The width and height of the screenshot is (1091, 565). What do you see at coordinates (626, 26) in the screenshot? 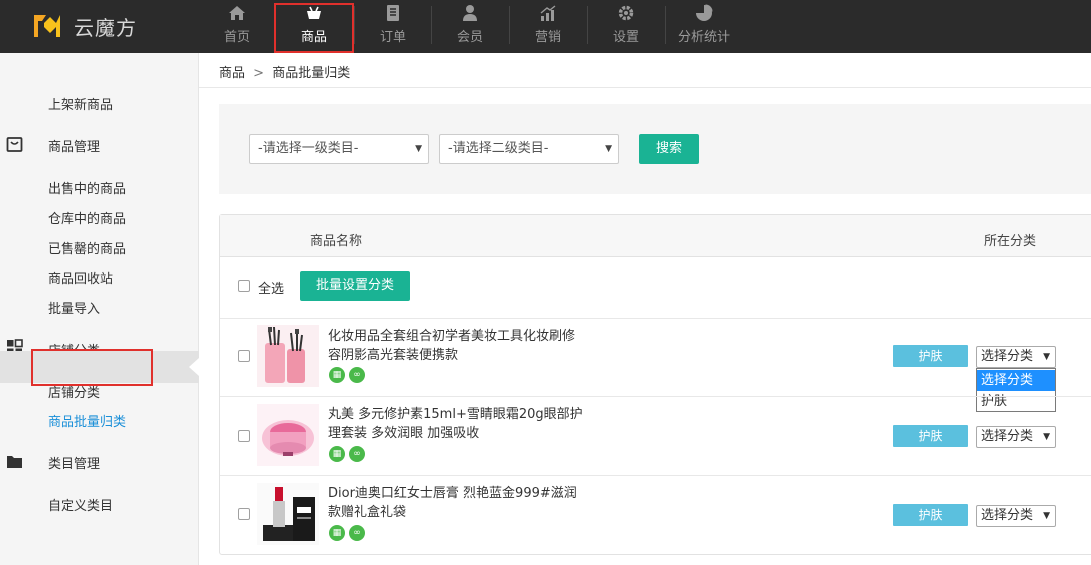
I see `nav-settings: 设置` at bounding box center [626, 26].